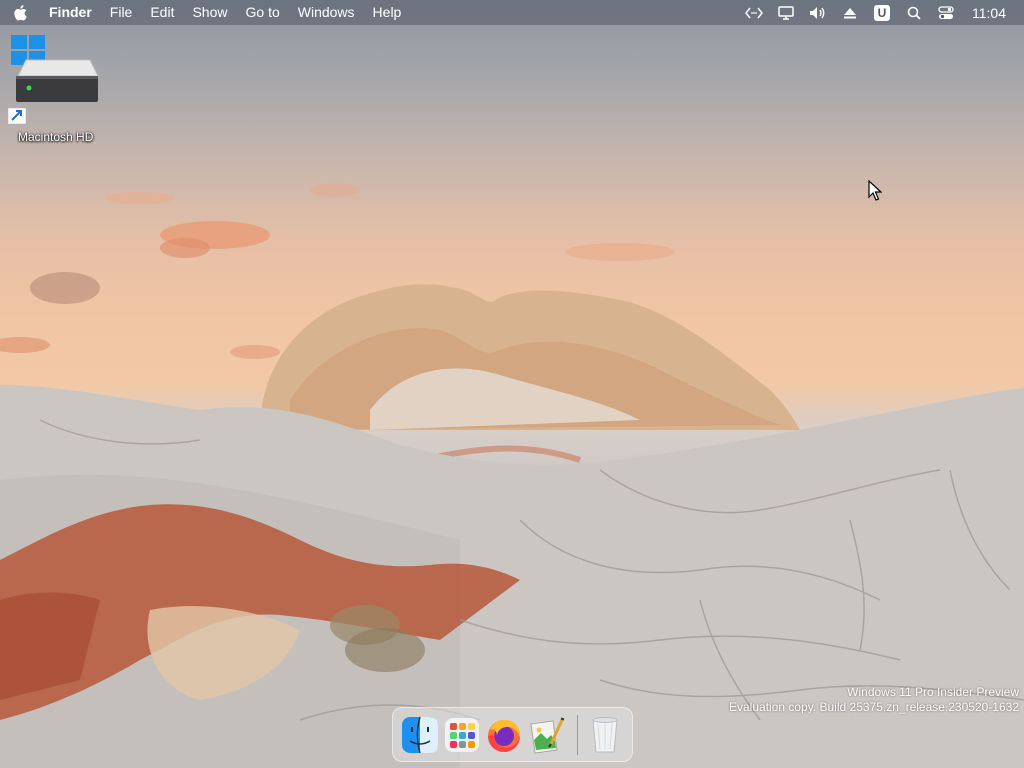 The height and width of the screenshot is (768, 1024). What do you see at coordinates (121, 12) in the screenshot?
I see `menu-file: File` at bounding box center [121, 12].